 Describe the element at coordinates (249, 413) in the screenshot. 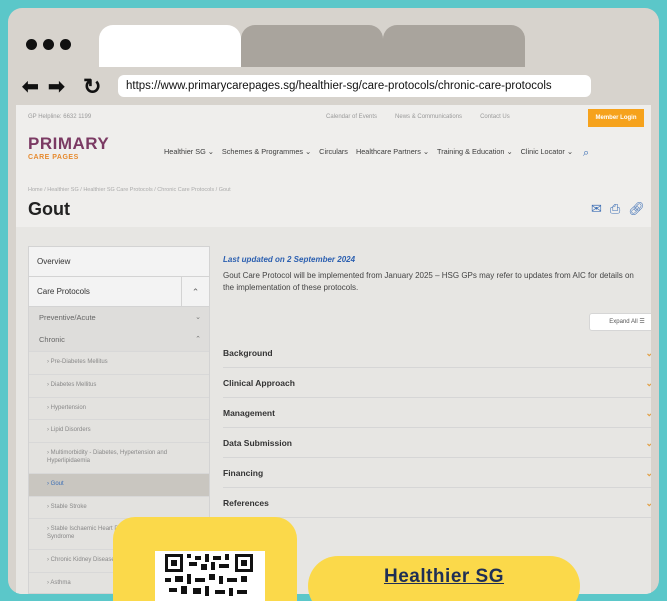

I see `accordion-label: Management` at that location.